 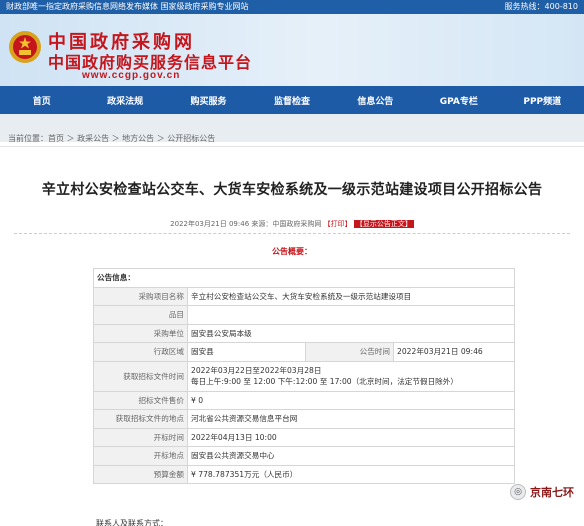 I want to click on doc-time-dates: 2022年03月22日至2022年03月28日, so click(x=256, y=370).